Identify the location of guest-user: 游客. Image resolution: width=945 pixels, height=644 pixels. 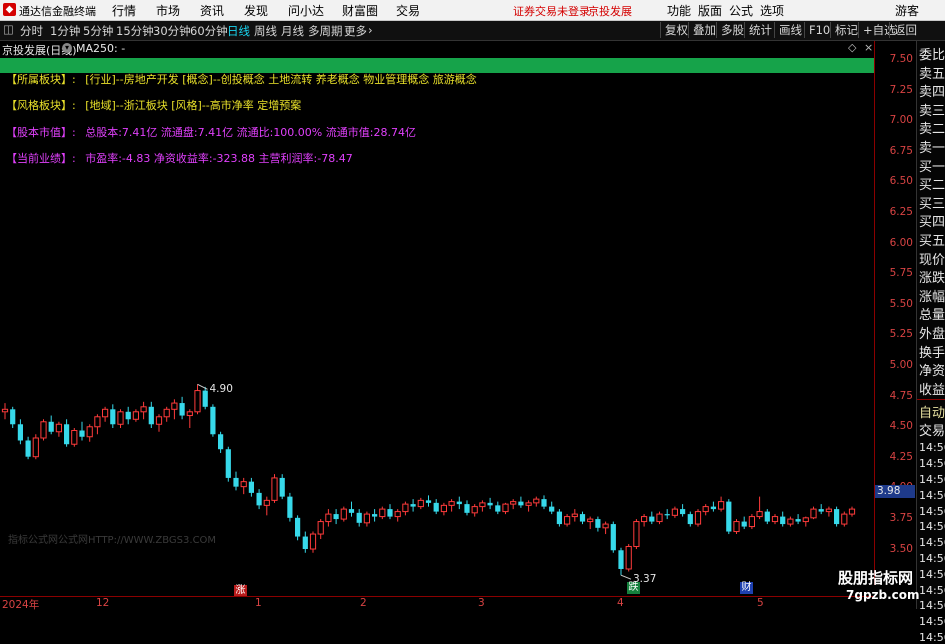
(907, 10).